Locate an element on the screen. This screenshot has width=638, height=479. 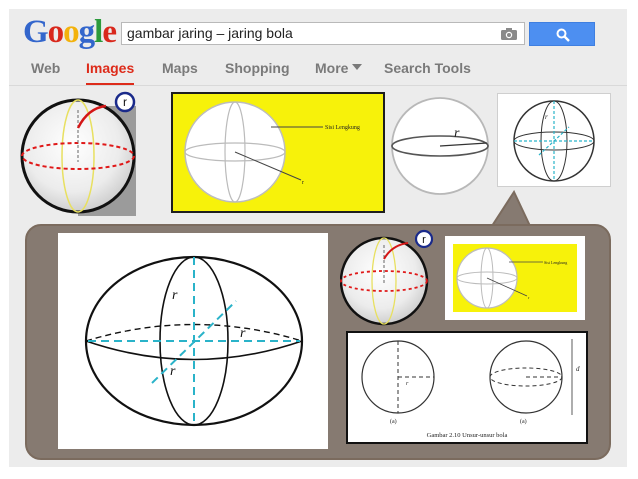
logo-letter: l is located at coordinates (98, 32).